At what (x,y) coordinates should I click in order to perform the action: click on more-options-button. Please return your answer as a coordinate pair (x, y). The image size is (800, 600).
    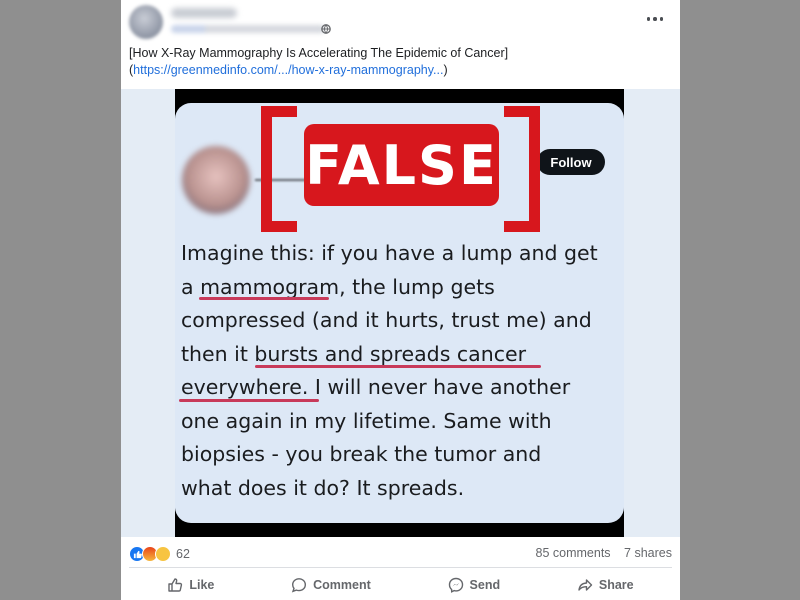
    Looking at the image, I should click on (655, 19).